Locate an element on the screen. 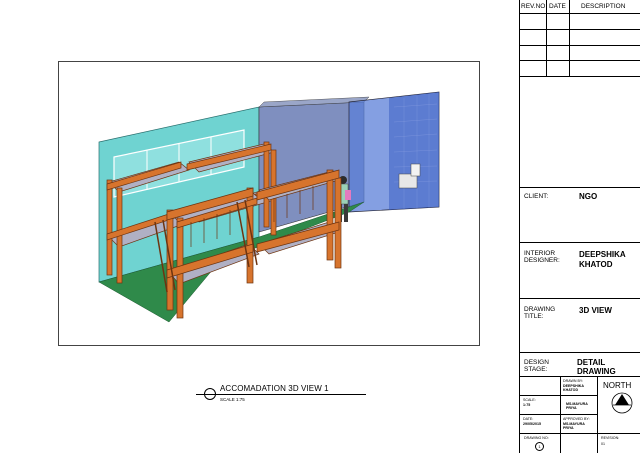 This screenshot has height=453, width=640. view-scale: SCALE 1:75 is located at coordinates (232, 399).